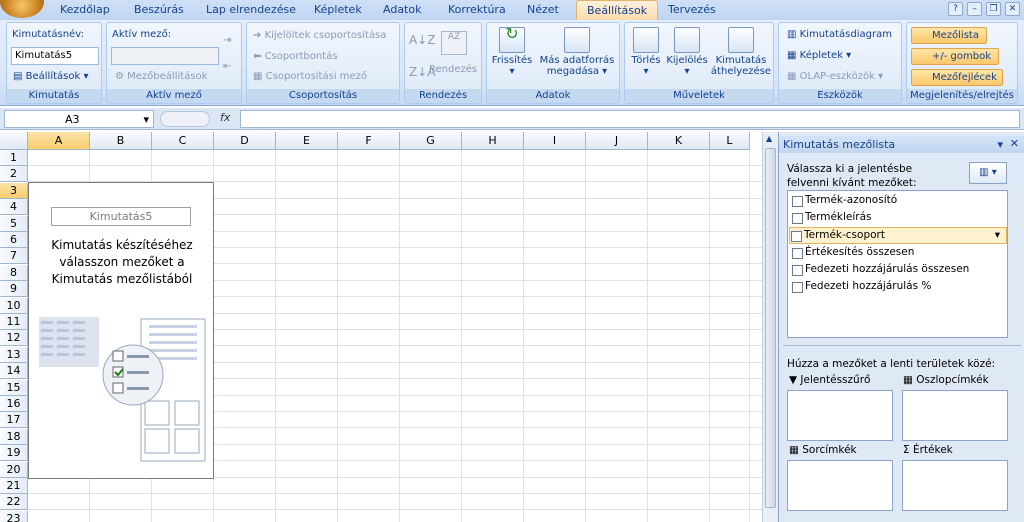 The height and width of the screenshot is (522, 1024). I want to click on formulas-button: ▦ Képletek ▾, so click(819, 55).